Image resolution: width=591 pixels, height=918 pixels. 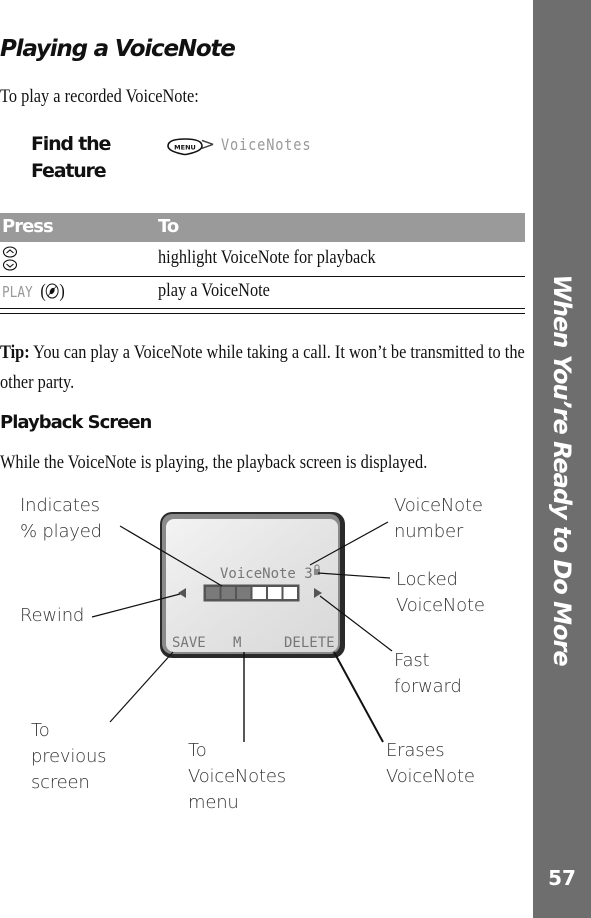 I want to click on play-softkey-label: PLAY ( ), so click(x=33, y=291).